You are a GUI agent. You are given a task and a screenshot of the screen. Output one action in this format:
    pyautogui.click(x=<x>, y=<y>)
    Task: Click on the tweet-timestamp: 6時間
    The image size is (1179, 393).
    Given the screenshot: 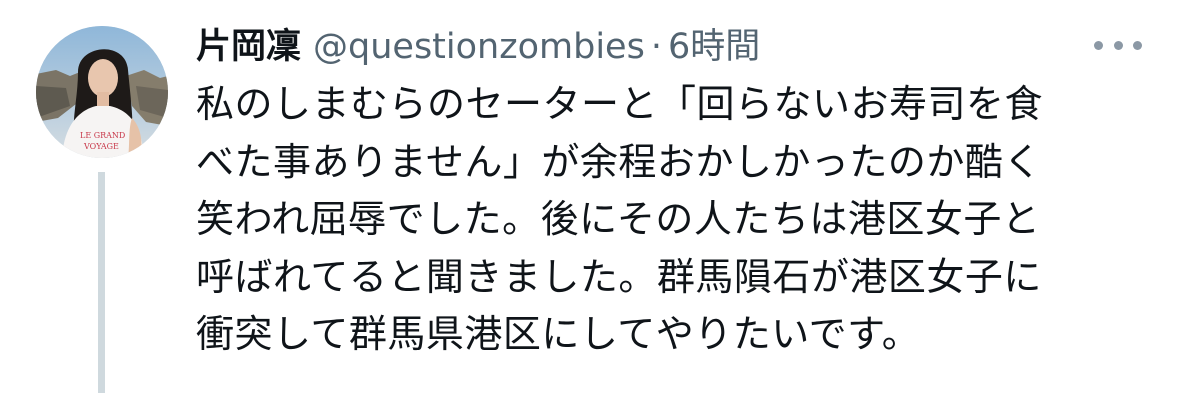 What is the action you would take?
    pyautogui.click(x=714, y=47)
    